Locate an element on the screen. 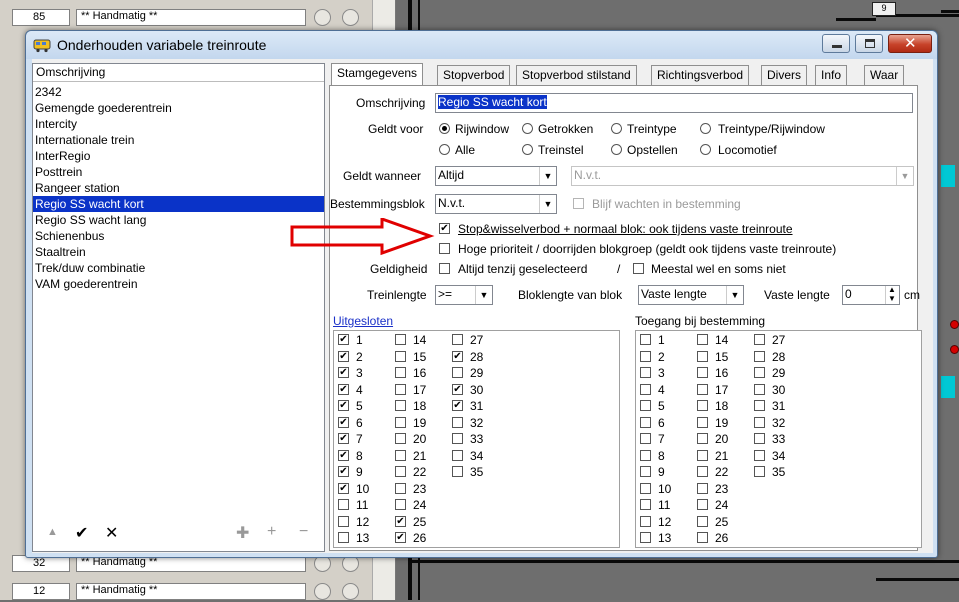 Image resolution: width=959 pixels, height=602 pixels. list-item: Posttrein is located at coordinates (178, 172).